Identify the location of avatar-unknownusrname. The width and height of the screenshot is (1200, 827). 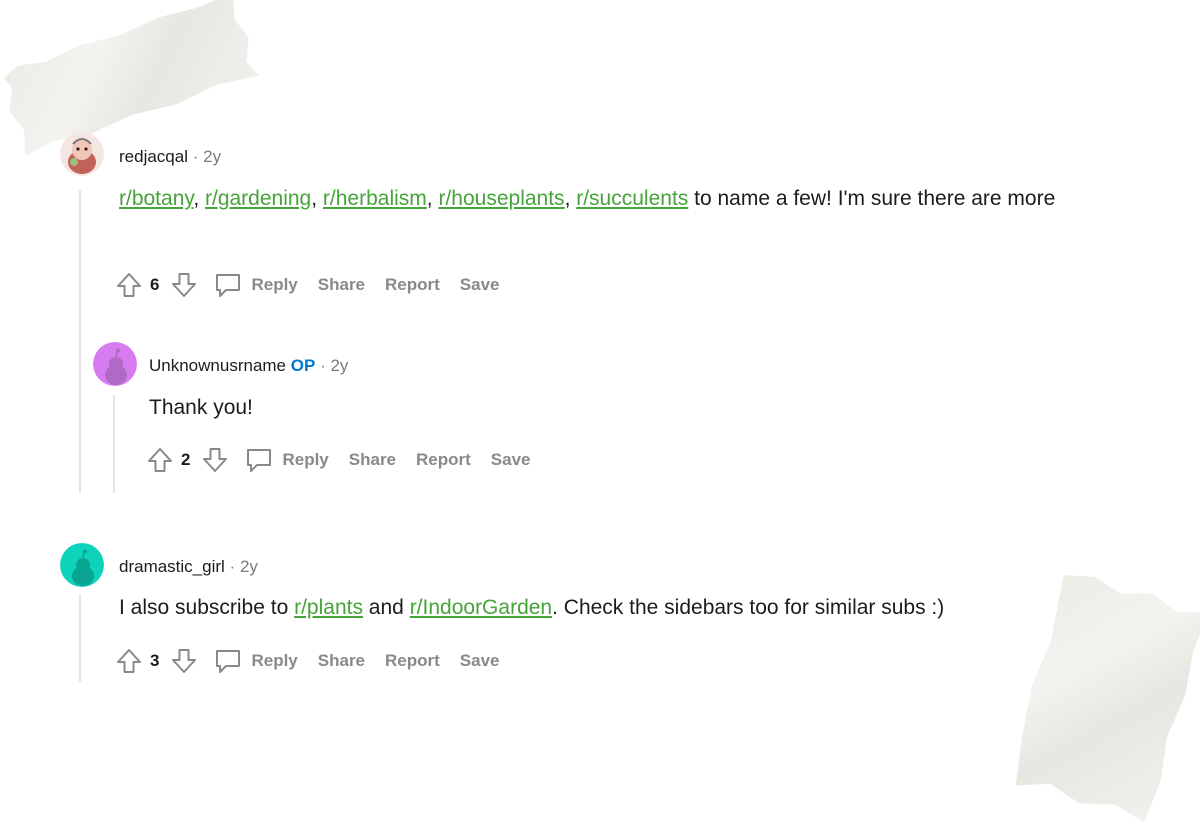
(115, 364).